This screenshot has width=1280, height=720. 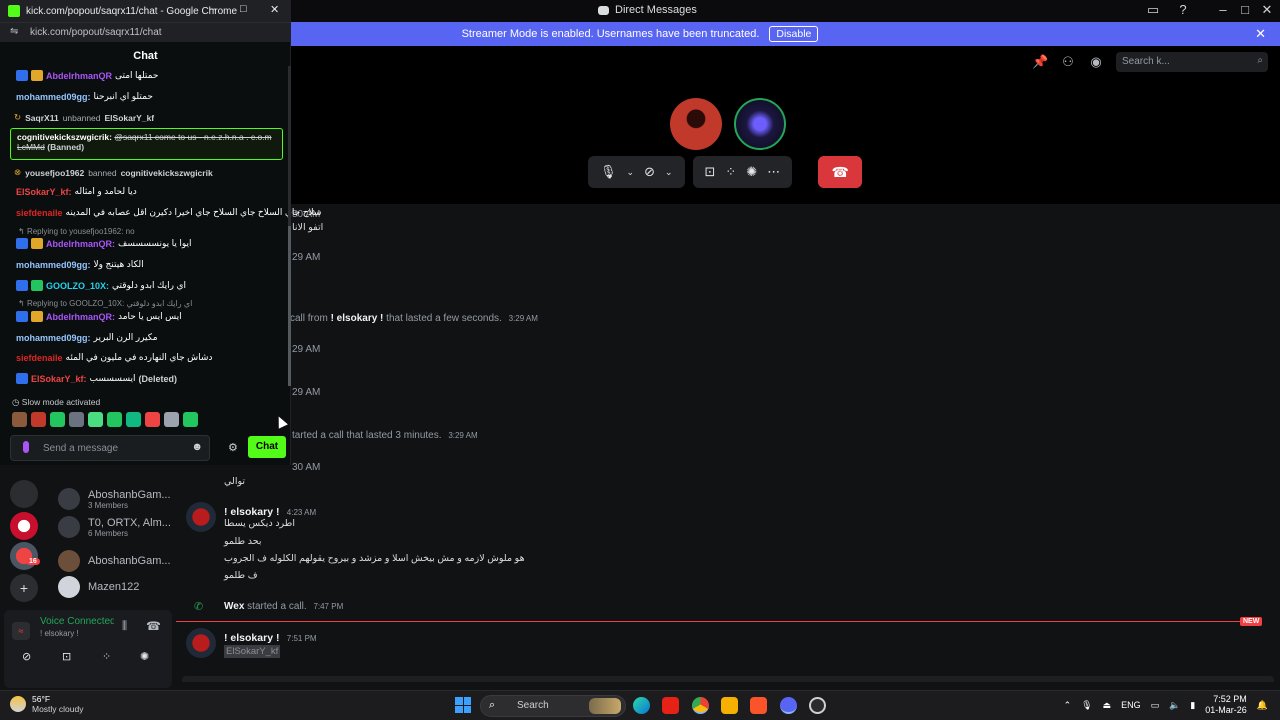 What do you see at coordinates (114, 499) in the screenshot?
I see `dm-item: AboshanbGam... 3 Members` at bounding box center [114, 499].